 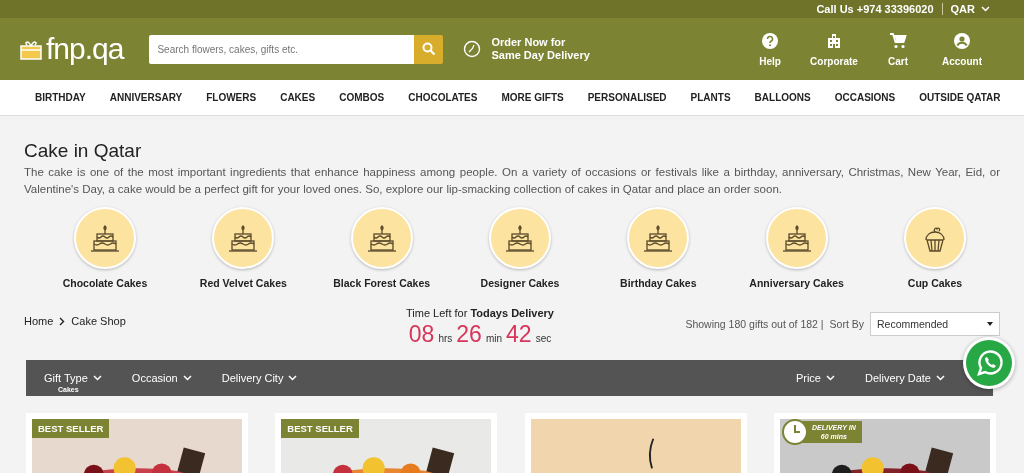 What do you see at coordinates (98, 321) in the screenshot?
I see `breadcrumb-link: Cake Shop` at bounding box center [98, 321].